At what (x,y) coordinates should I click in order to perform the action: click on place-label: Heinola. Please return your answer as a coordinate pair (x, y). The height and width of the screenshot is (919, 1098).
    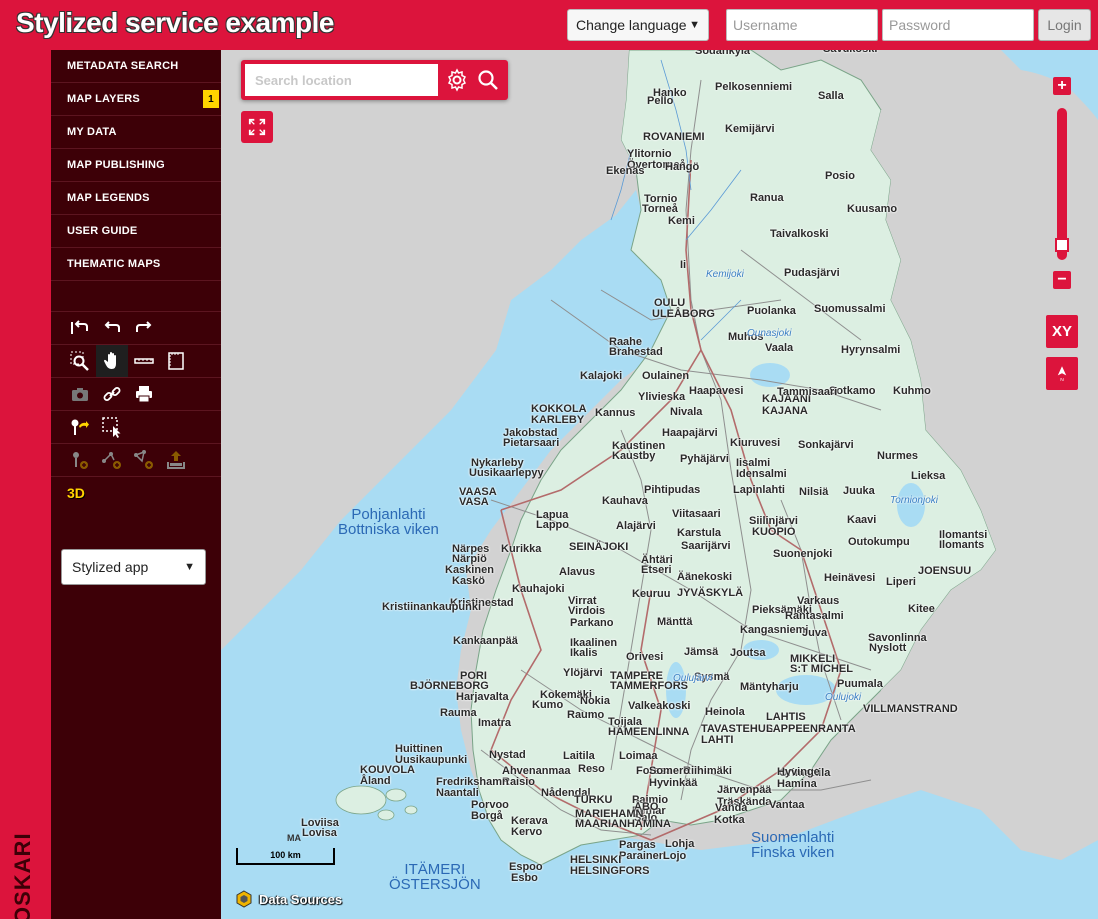
    Looking at the image, I should click on (725, 712).